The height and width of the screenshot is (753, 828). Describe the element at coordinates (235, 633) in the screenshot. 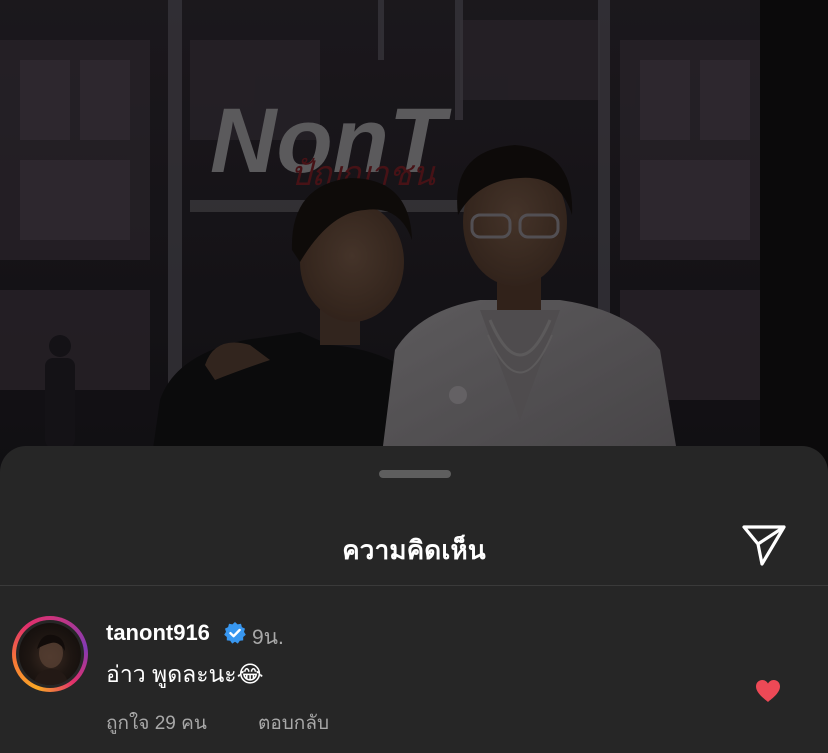

I see `verified-badge-icon` at that location.